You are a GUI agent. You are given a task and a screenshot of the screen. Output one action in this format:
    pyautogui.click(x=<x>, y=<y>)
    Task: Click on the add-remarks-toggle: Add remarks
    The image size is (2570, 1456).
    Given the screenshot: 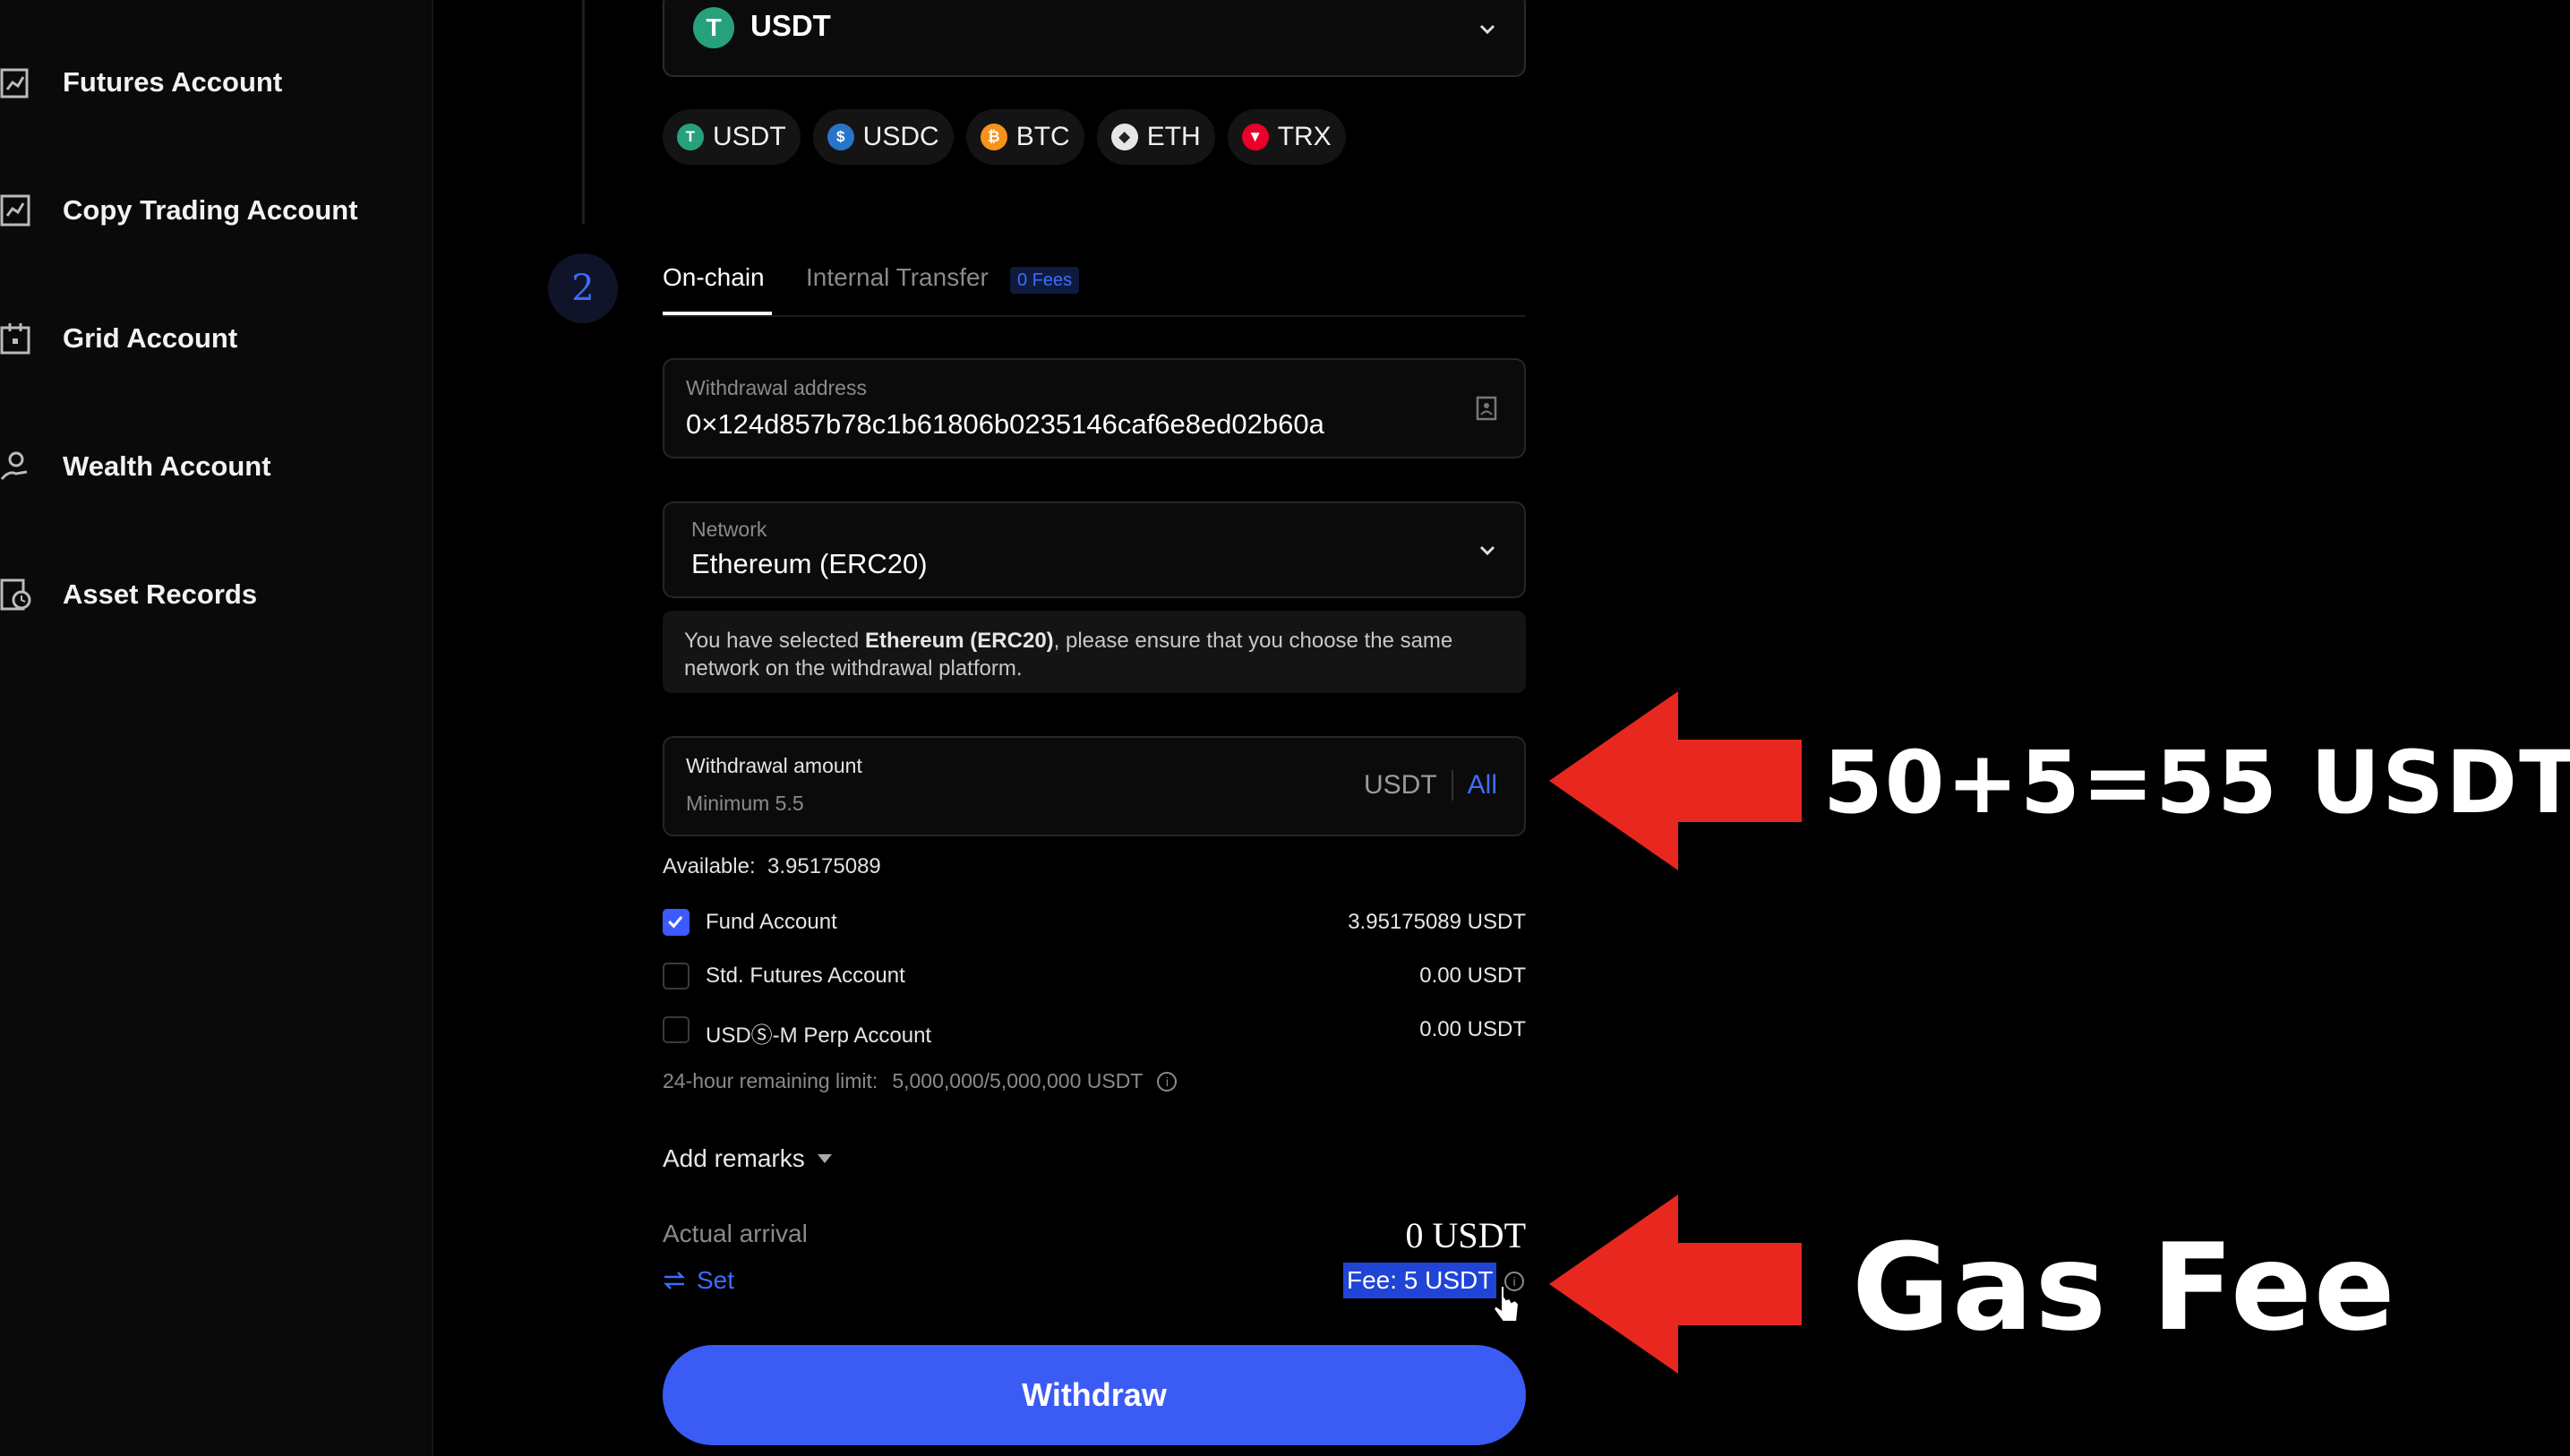 What is the action you would take?
    pyautogui.click(x=747, y=1158)
    